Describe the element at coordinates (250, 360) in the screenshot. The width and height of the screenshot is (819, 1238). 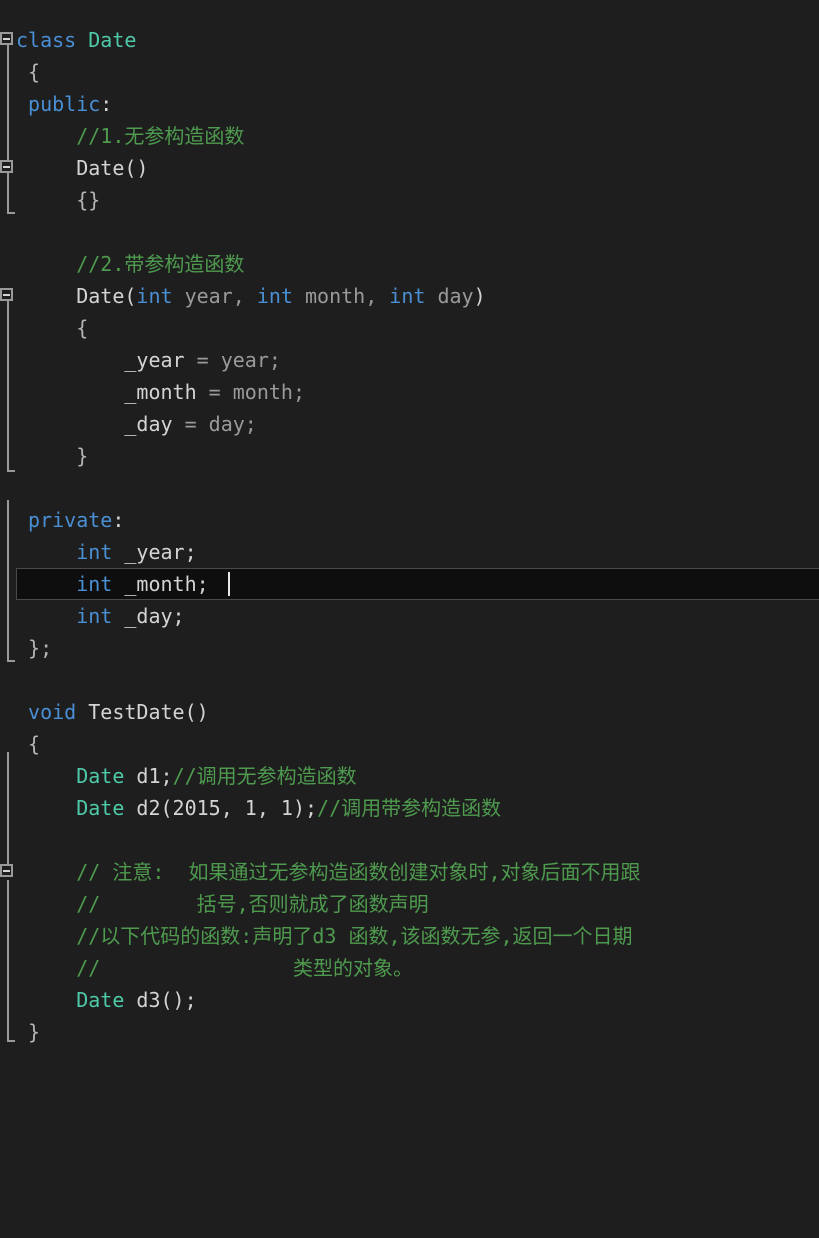
I see `code-token: year;` at that location.